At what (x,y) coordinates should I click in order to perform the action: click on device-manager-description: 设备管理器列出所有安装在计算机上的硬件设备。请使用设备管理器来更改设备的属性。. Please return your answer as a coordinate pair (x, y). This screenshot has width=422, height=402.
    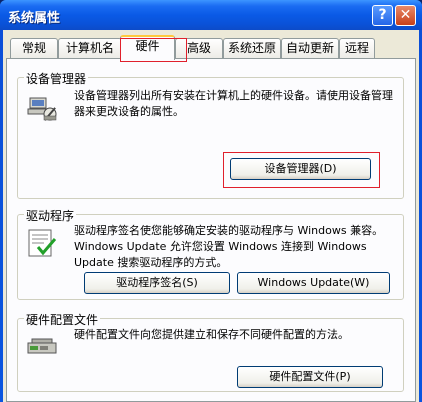
    Looking at the image, I should click on (233, 103).